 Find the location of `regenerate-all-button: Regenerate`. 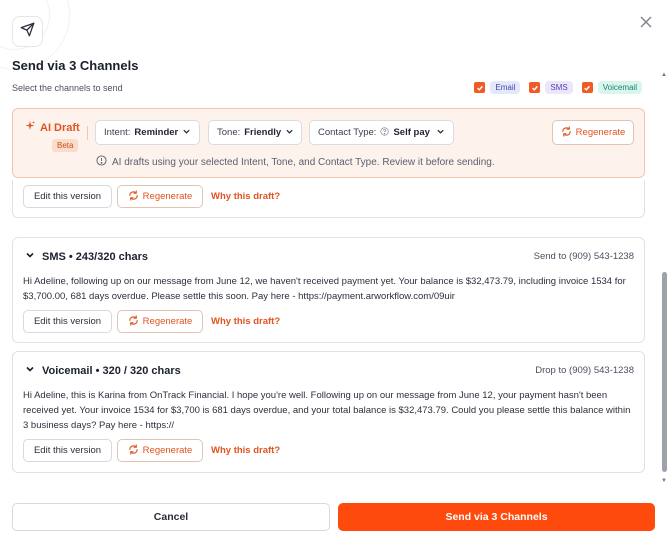

regenerate-all-button: Regenerate is located at coordinates (593, 132).